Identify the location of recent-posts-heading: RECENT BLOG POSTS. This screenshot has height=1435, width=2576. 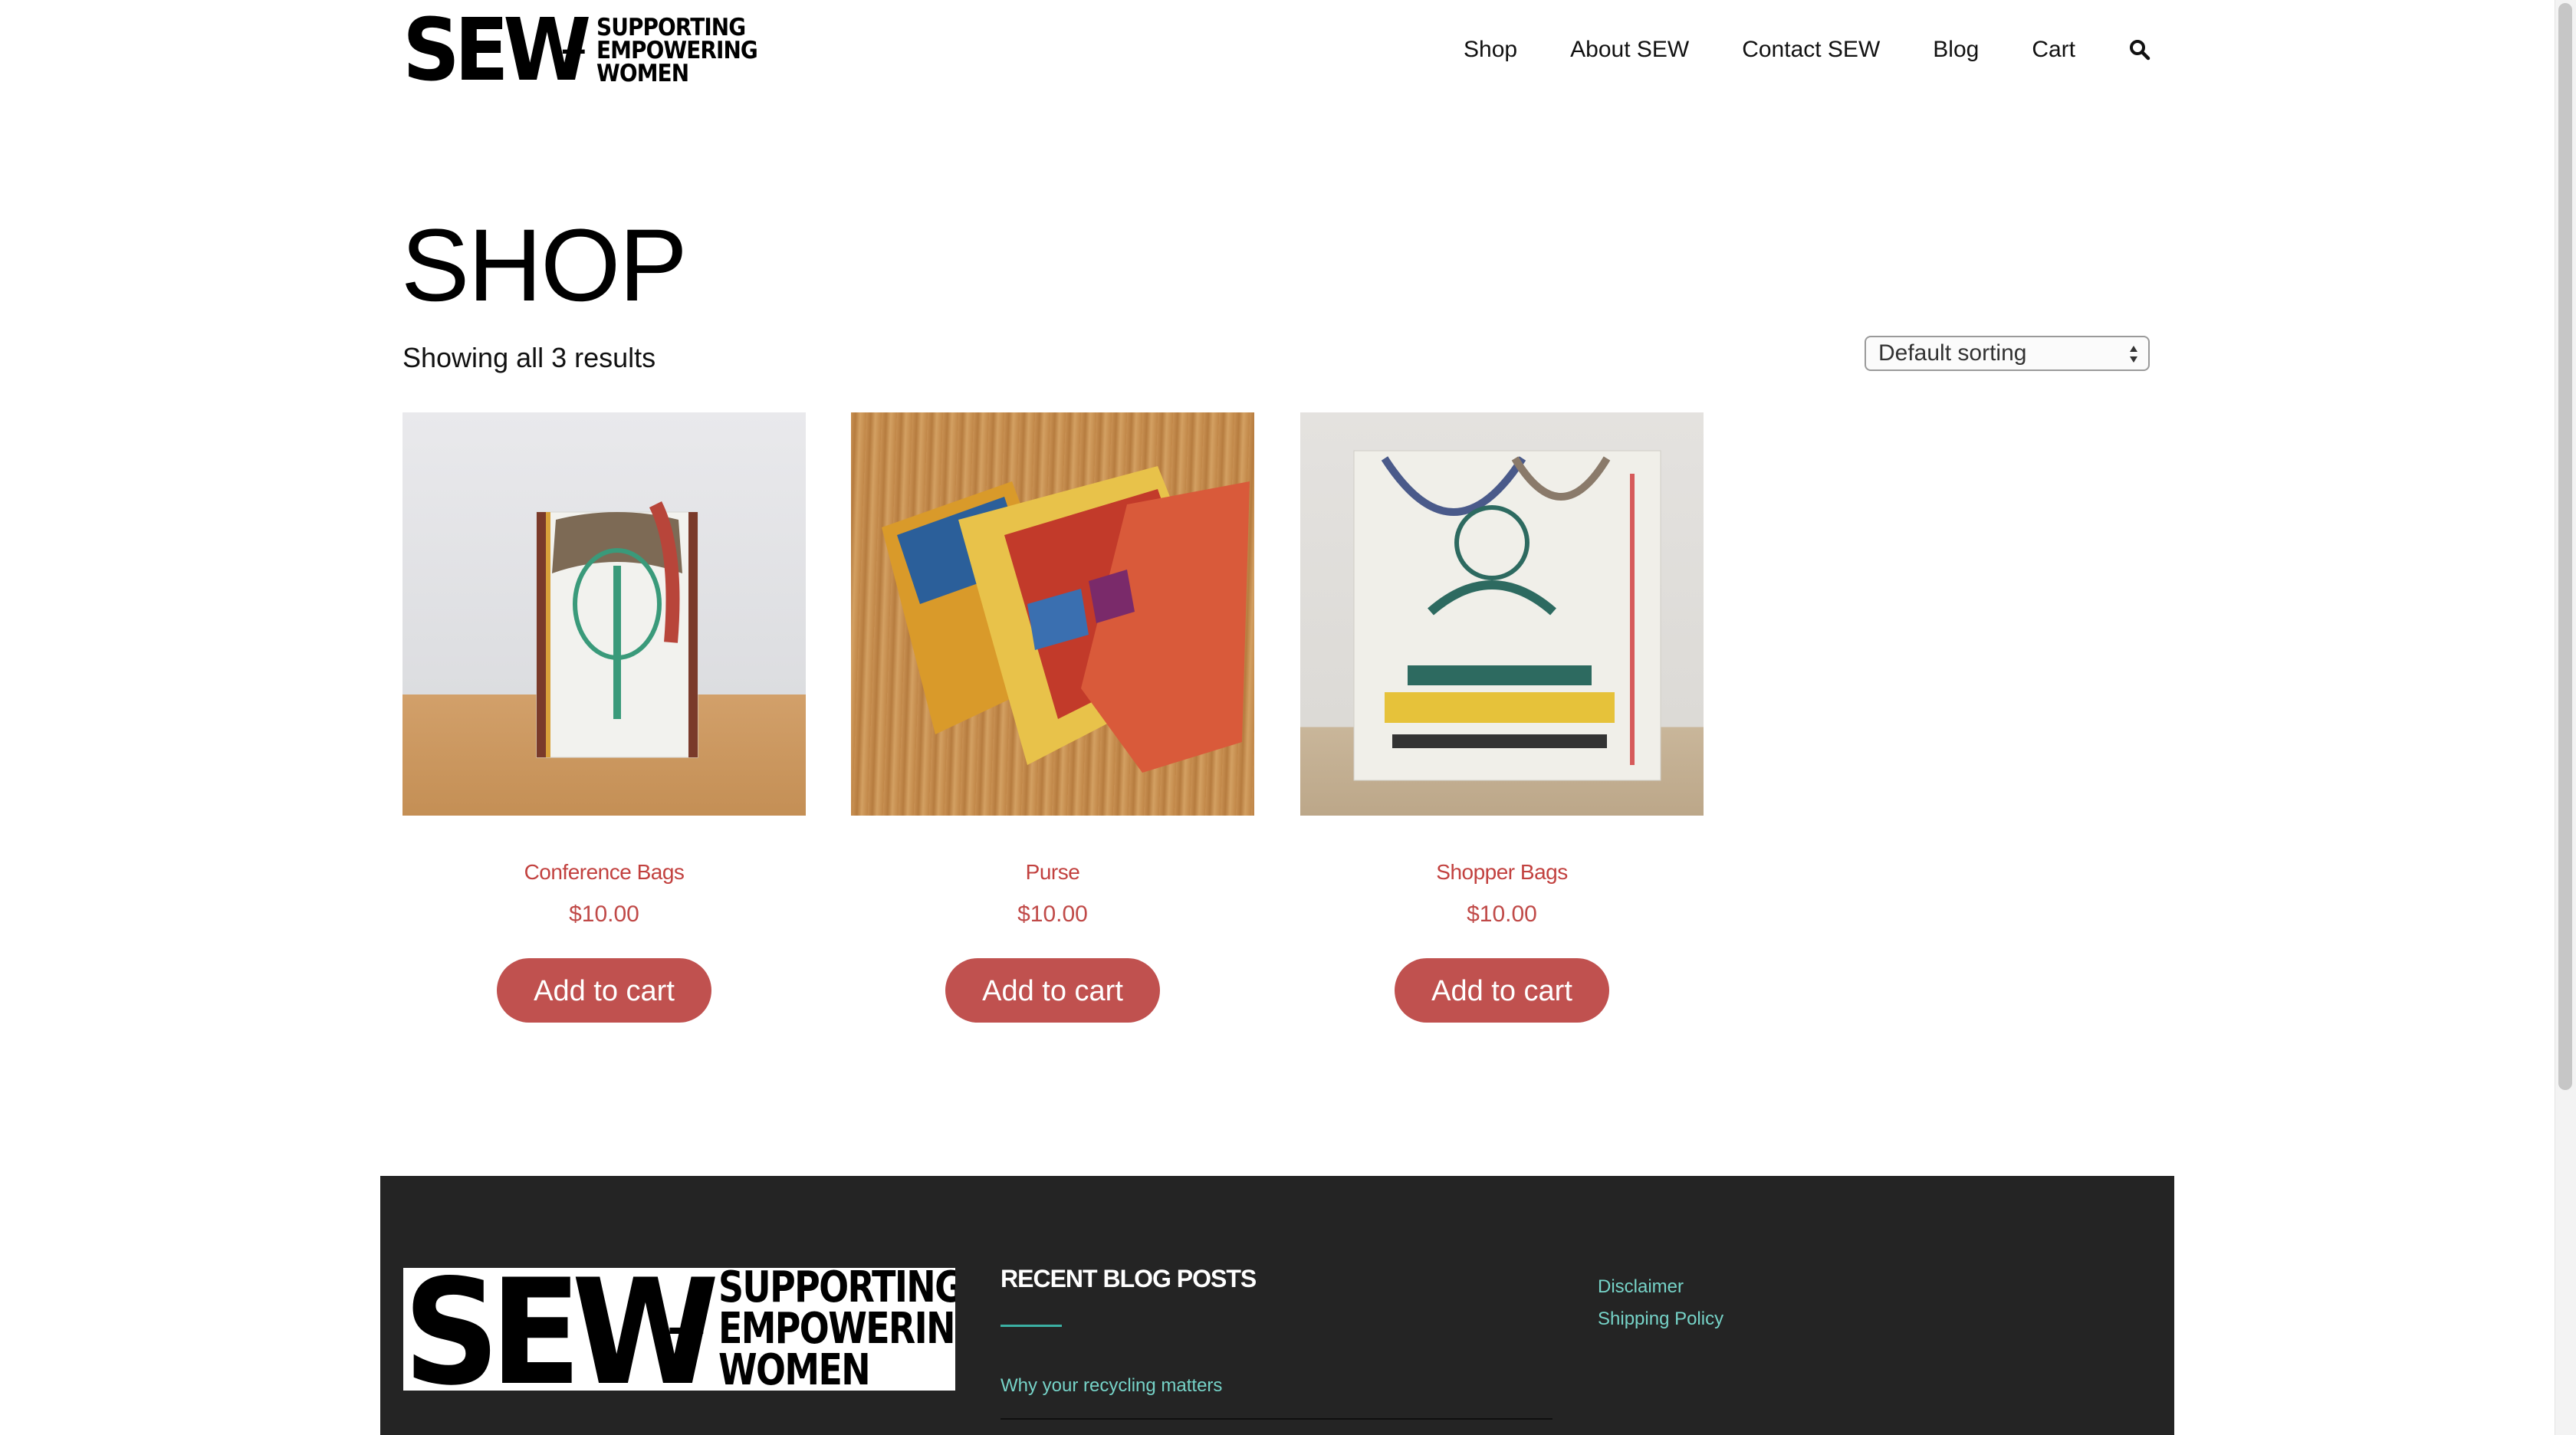
(1129, 1278).